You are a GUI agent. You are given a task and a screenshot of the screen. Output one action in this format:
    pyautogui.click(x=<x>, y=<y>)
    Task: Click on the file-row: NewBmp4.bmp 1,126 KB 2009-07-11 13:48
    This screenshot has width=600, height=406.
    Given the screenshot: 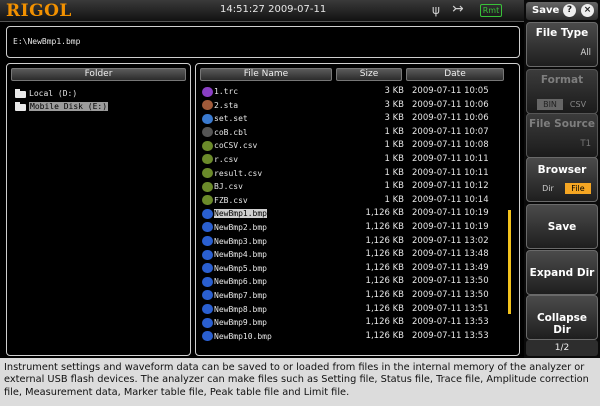 What is the action you would take?
    pyautogui.click(x=354, y=255)
    